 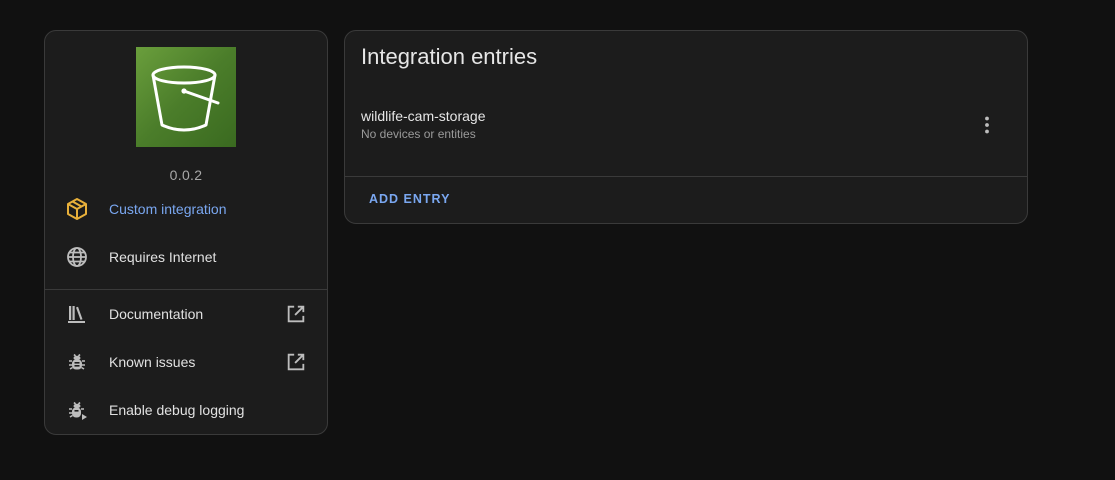 I want to click on custom-integration-row: Custom integration, so click(x=186, y=209).